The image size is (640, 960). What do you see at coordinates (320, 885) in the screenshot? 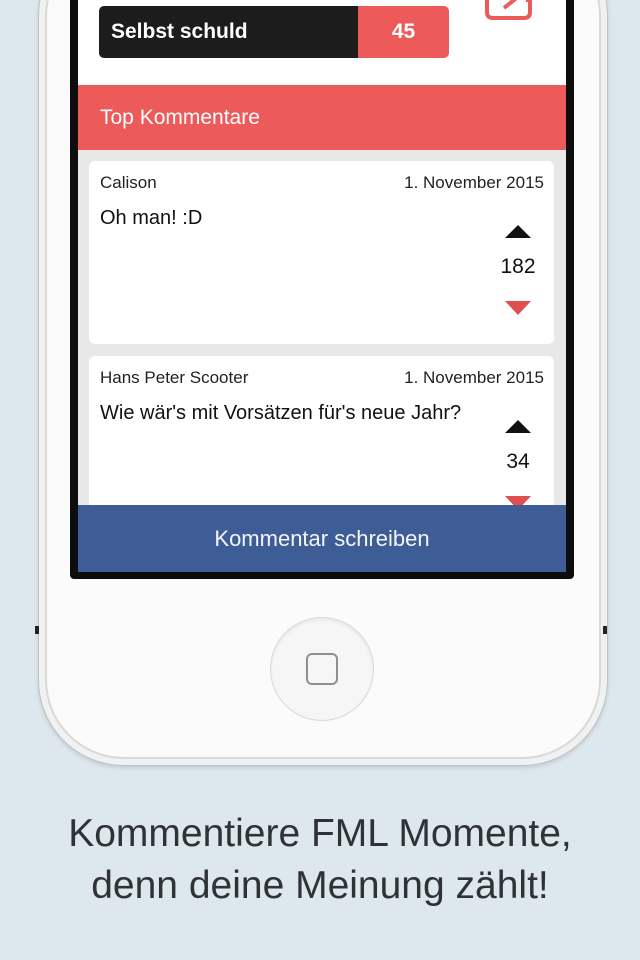
I see `caption-line-2: denn deine Meinung zählt!` at bounding box center [320, 885].